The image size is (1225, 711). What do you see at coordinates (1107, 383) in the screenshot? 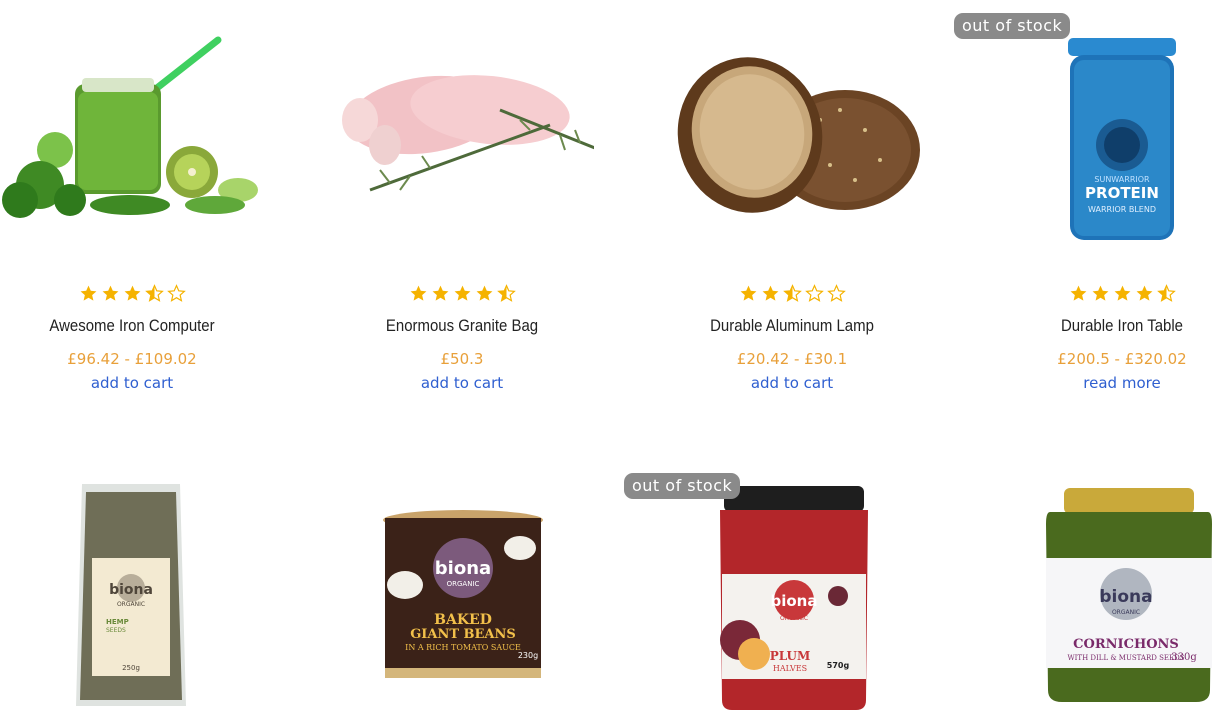
I see `read-more-link: read more` at bounding box center [1107, 383].